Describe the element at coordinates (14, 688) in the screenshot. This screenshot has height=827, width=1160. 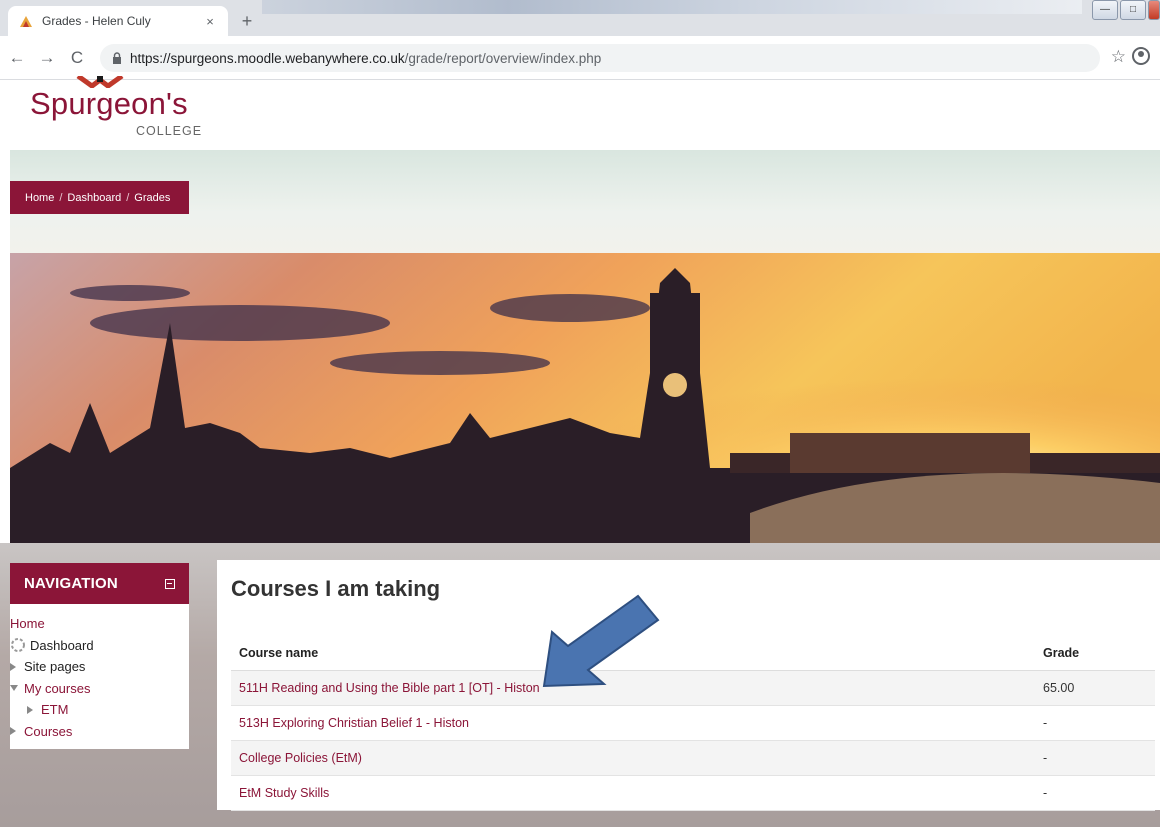
I see `collapse-arrow-icon` at that location.